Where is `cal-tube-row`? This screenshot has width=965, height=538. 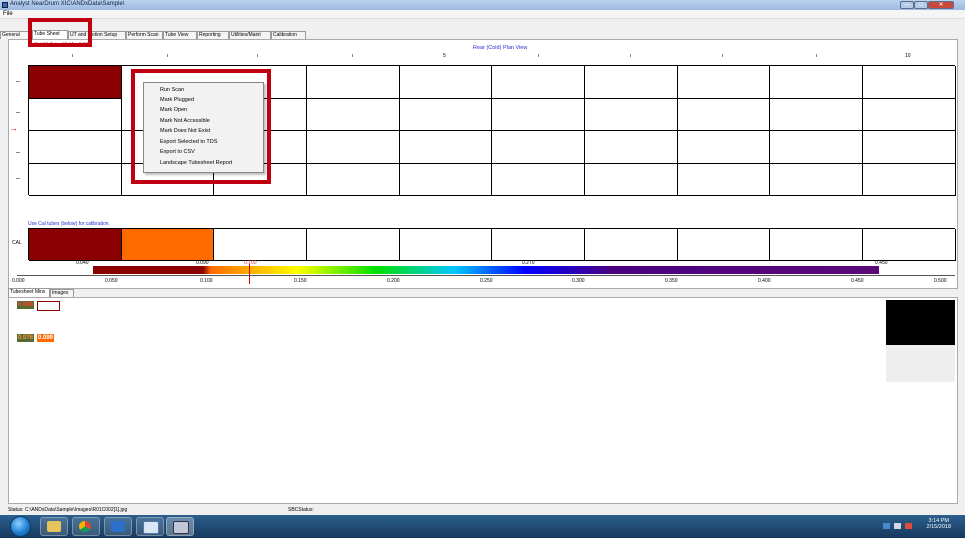
cal-tube-row is located at coordinates (492, 244).